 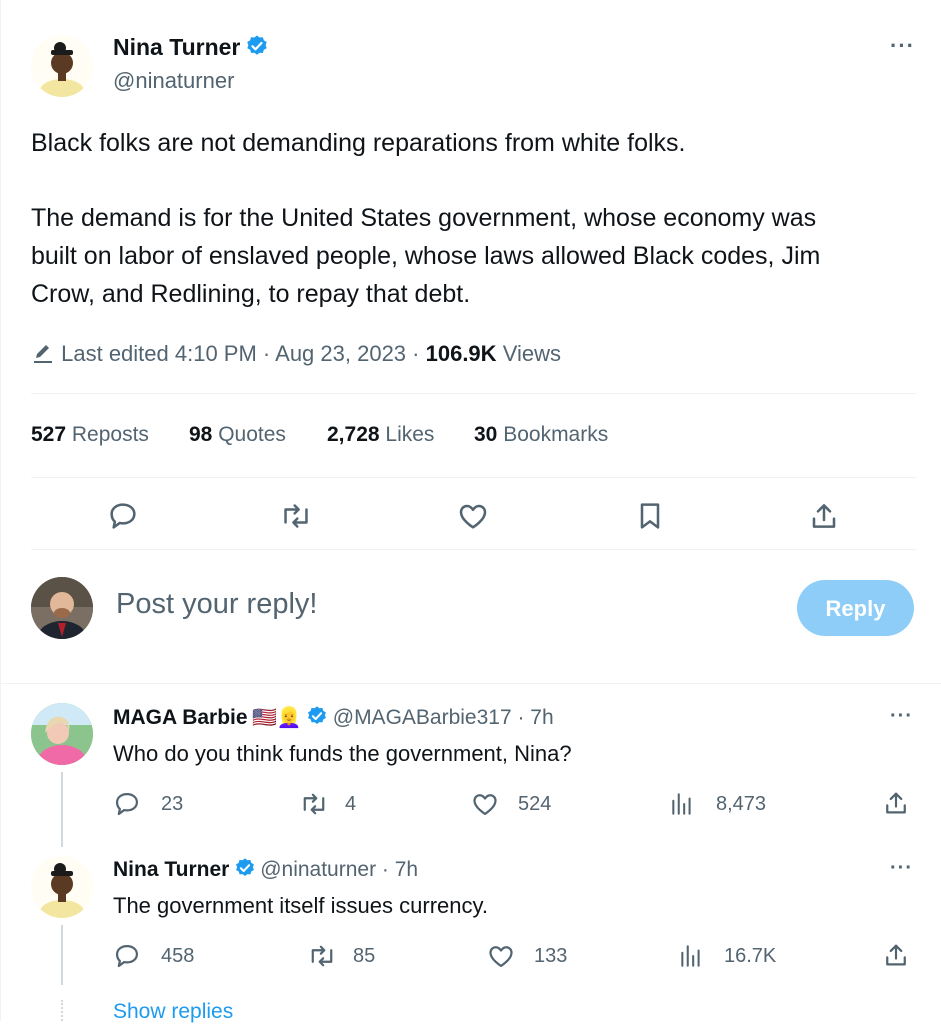 What do you see at coordinates (351, 804) in the screenshot?
I see `repost-count: 4` at bounding box center [351, 804].